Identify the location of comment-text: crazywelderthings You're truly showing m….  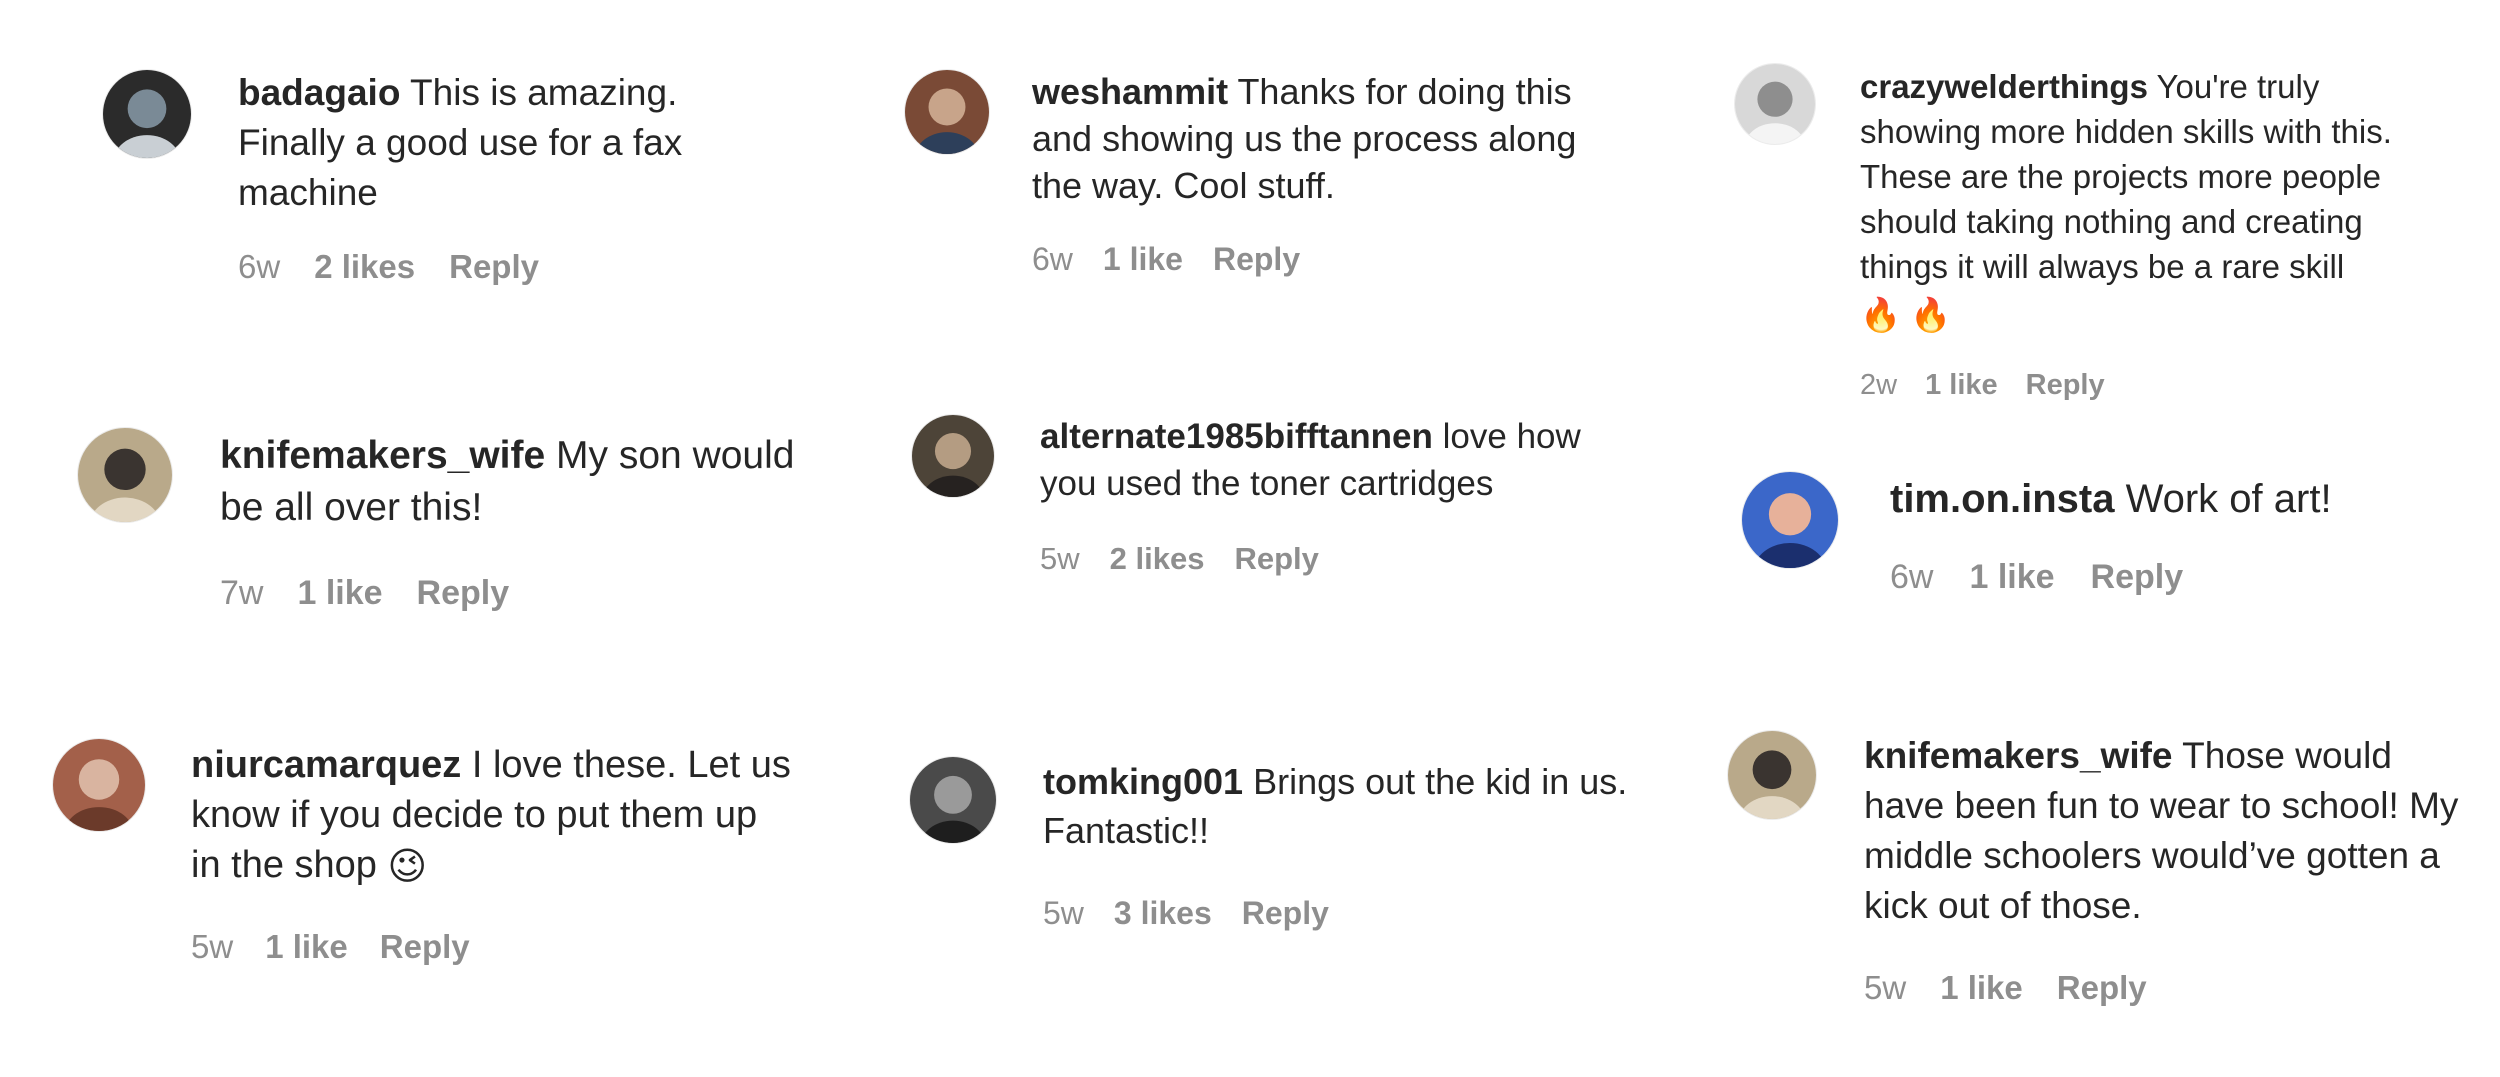
(2140, 200).